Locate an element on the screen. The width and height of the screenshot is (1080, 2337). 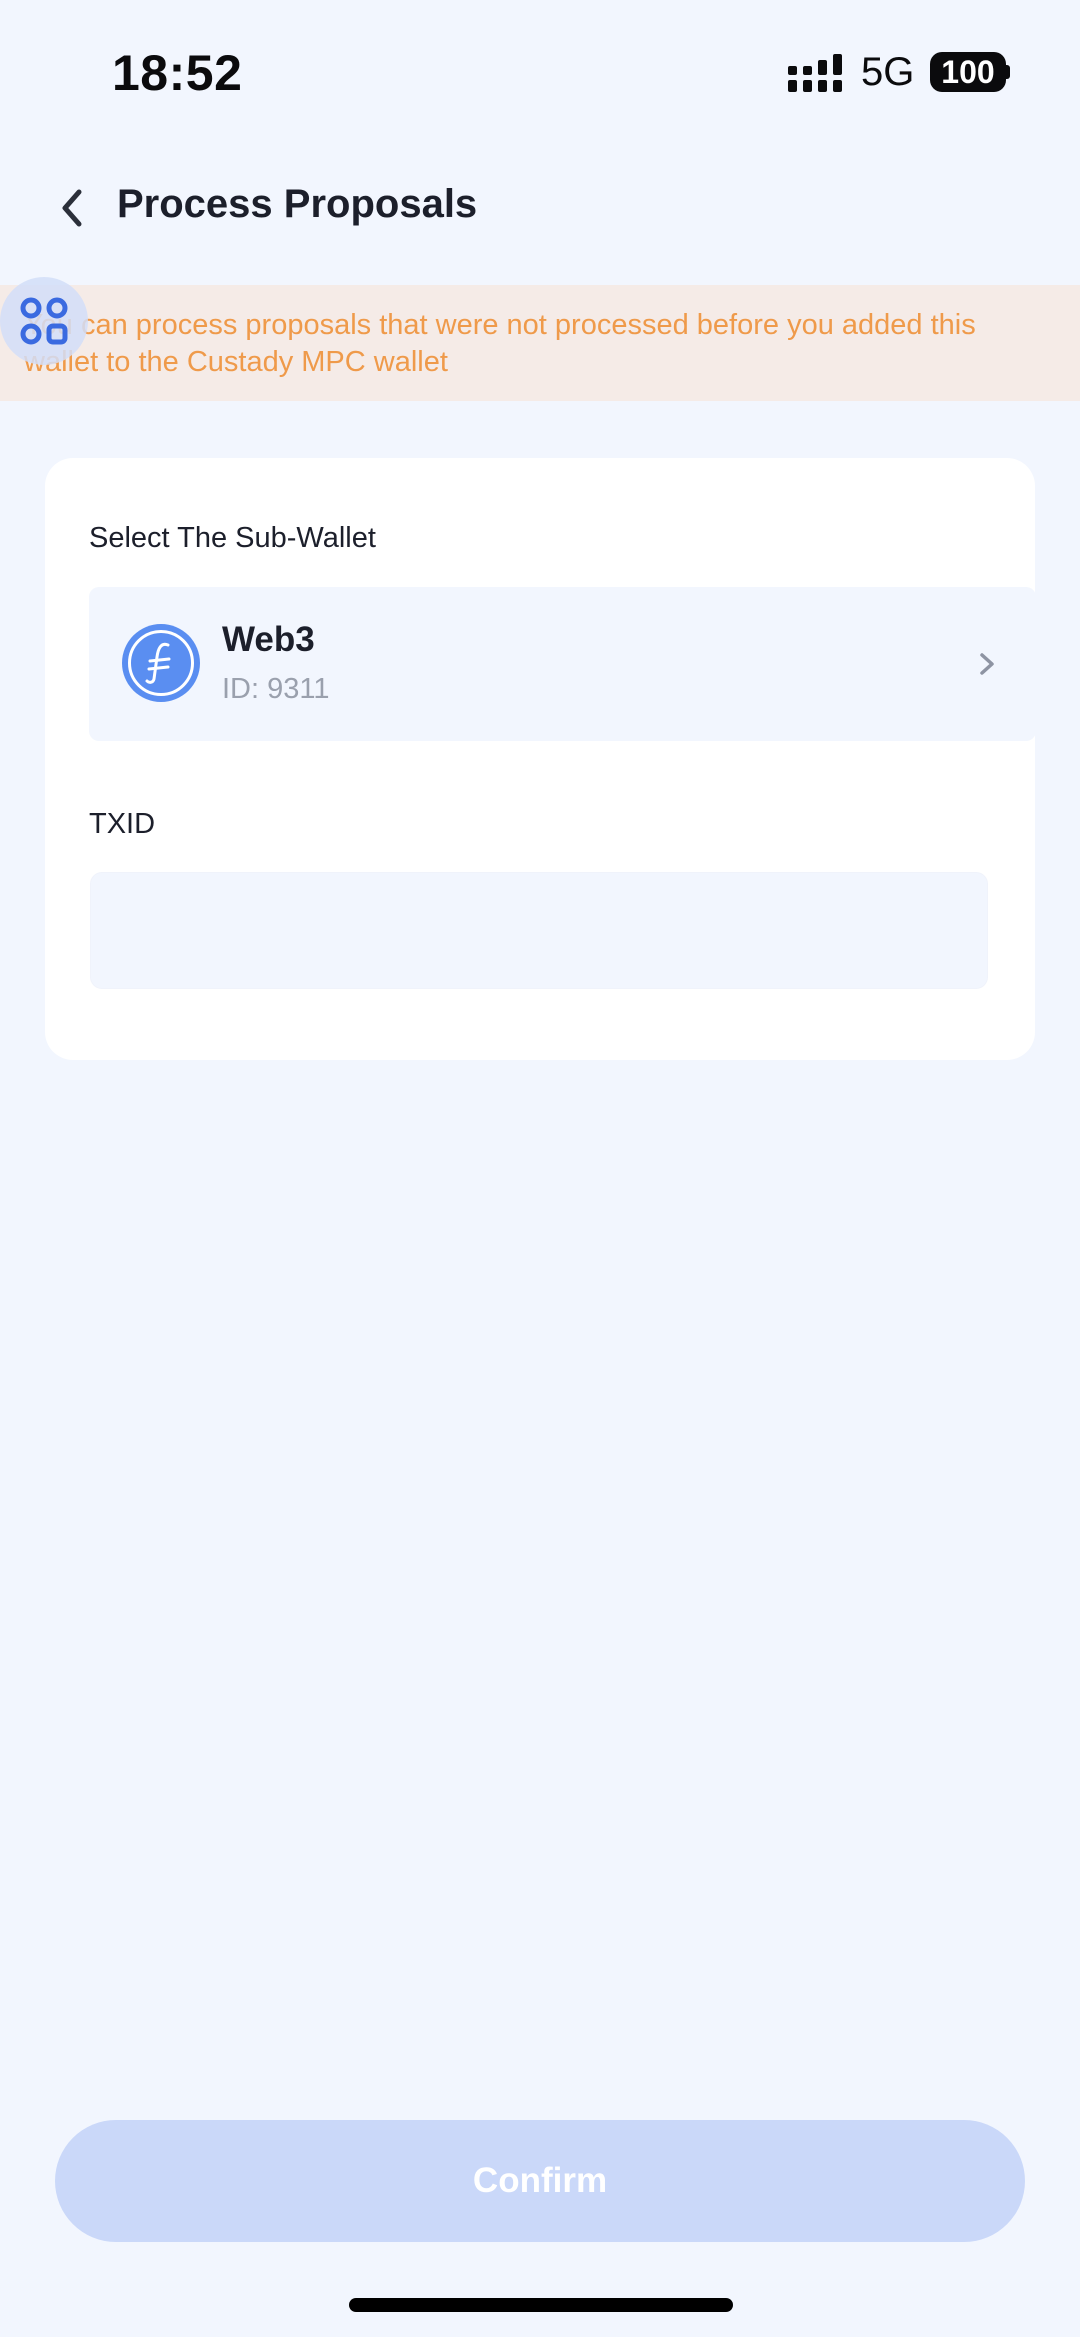
filecoin-icon is located at coordinates (161, 663).